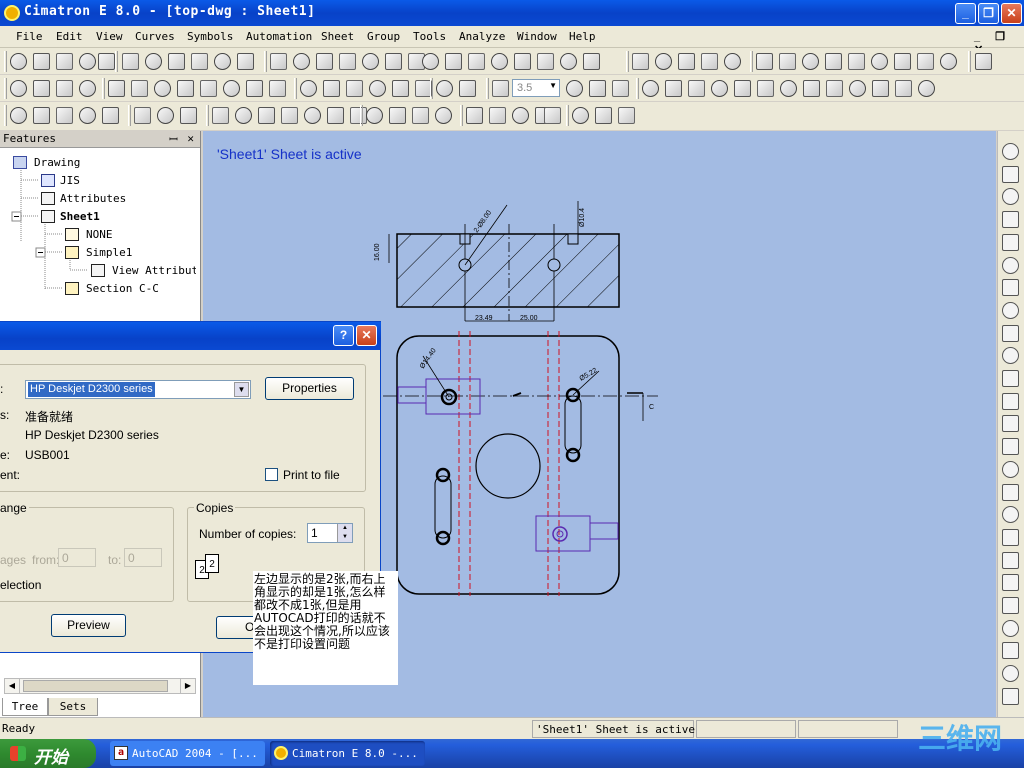 This screenshot has height=768, width=1024. I want to click on to-input: 0, so click(143, 557).